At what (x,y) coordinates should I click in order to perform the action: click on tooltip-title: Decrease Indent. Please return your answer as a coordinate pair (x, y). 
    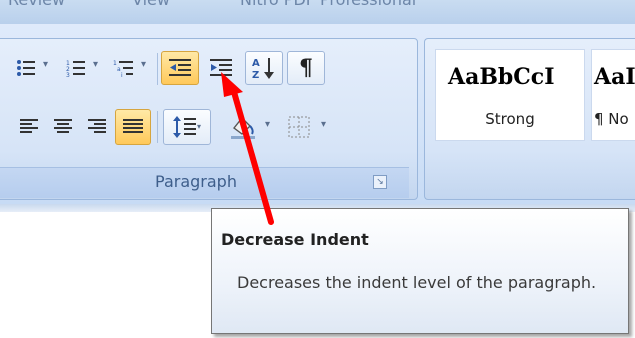
    Looking at the image, I should click on (295, 239).